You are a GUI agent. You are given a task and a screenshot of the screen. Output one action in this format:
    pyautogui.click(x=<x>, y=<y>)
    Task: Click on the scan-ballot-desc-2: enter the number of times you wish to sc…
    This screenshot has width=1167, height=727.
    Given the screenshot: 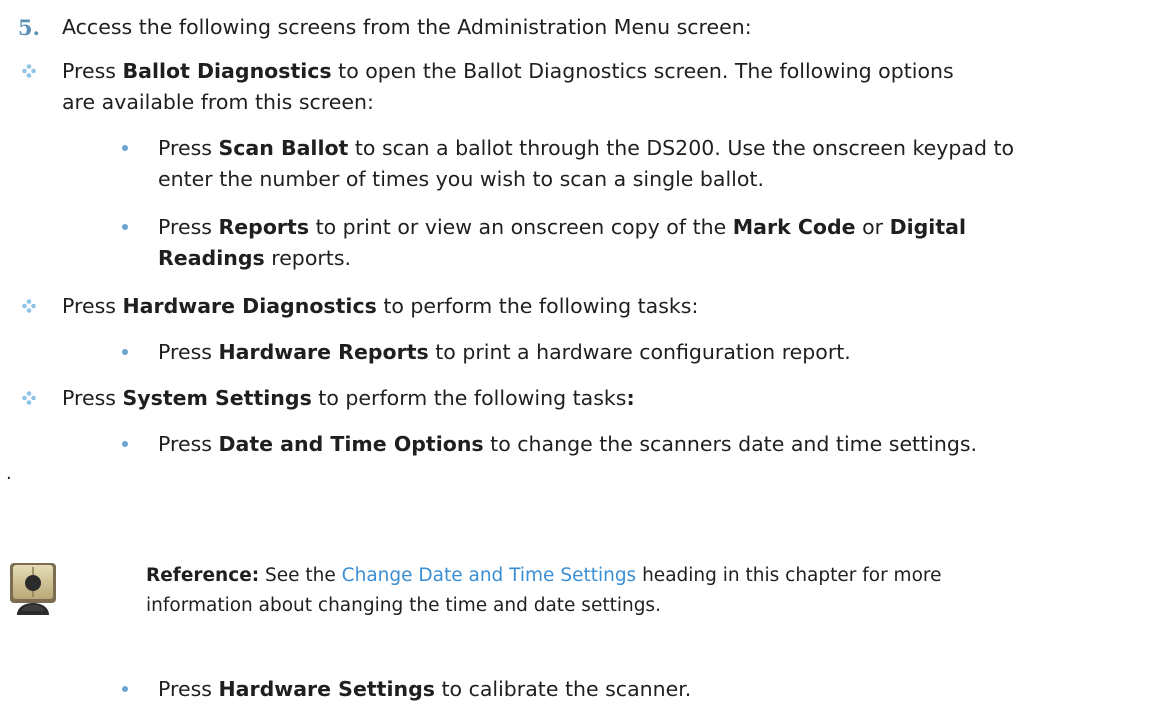 What is the action you would take?
    pyautogui.click(x=461, y=179)
    